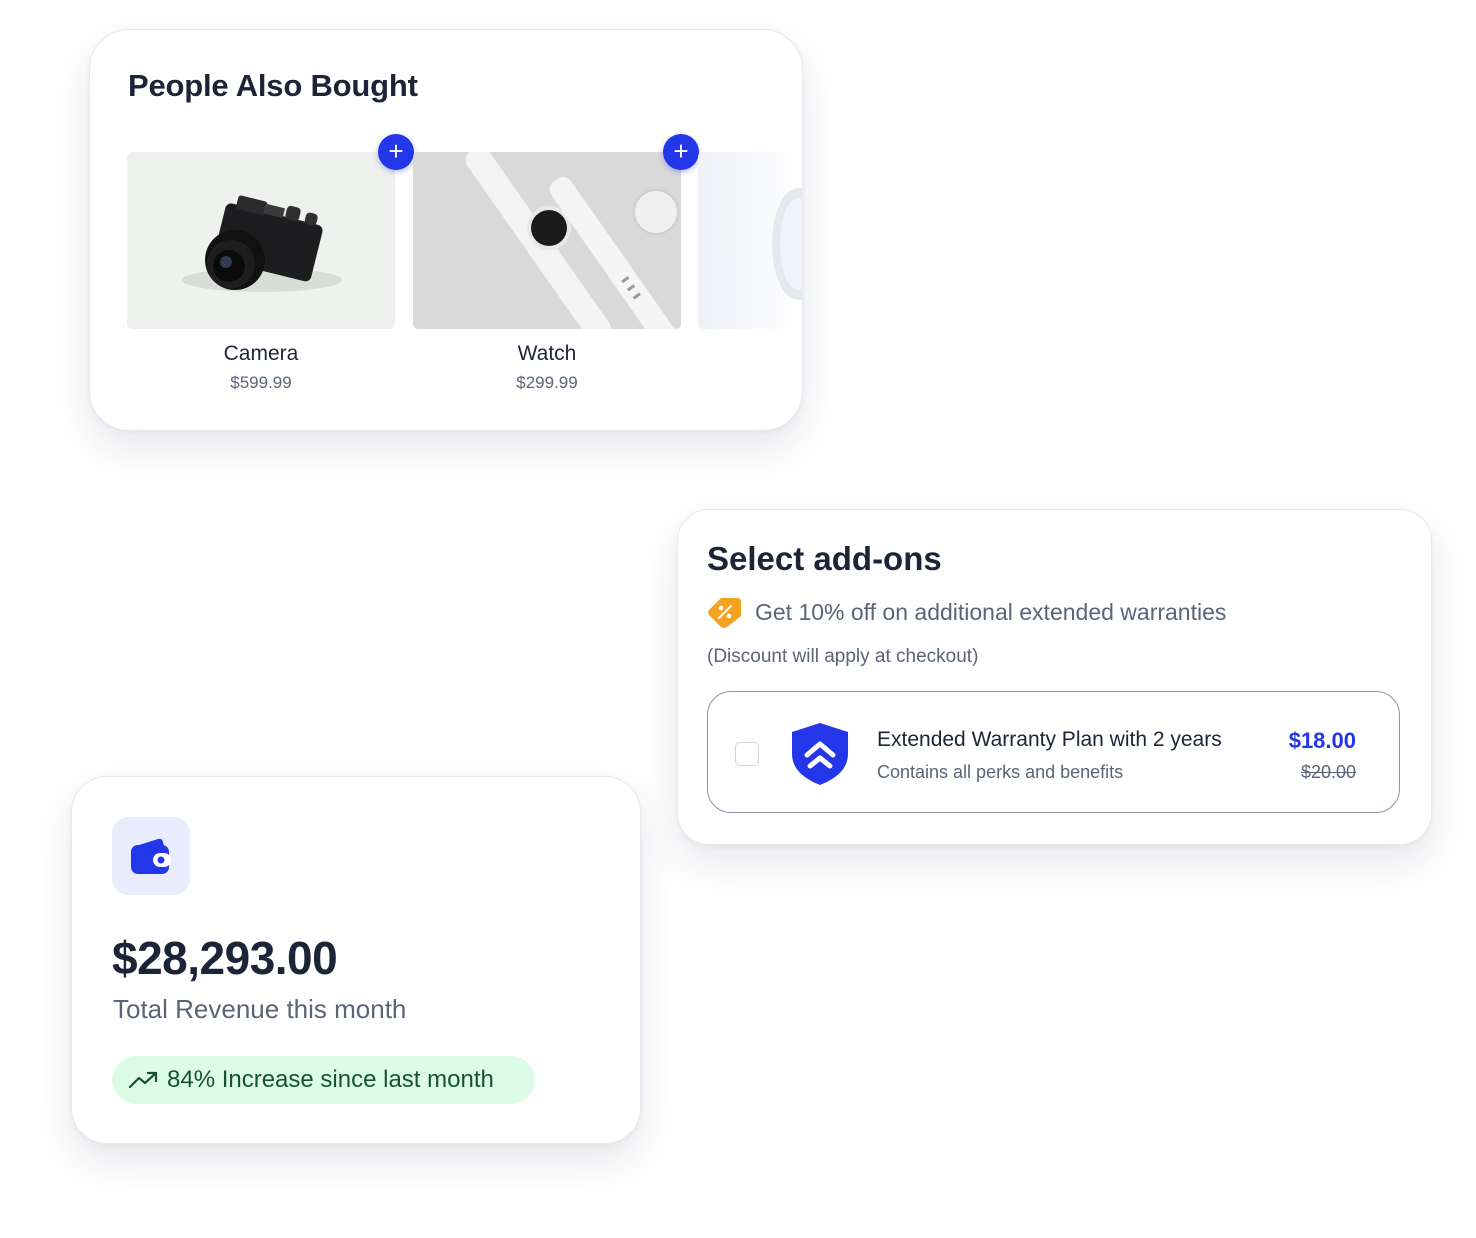 This screenshot has width=1476, height=1238. What do you see at coordinates (262, 243) in the screenshot?
I see `camera-image` at bounding box center [262, 243].